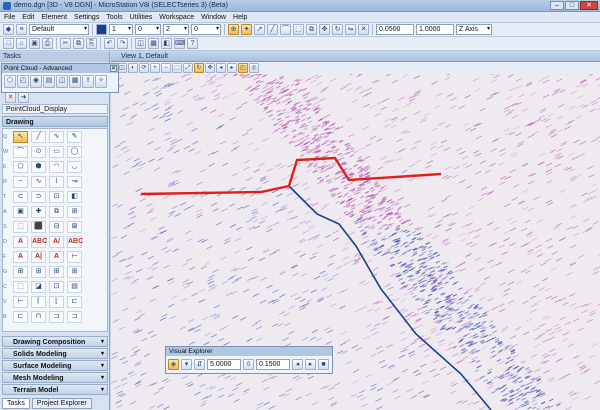 Image resolution: width=600 pixels, height=410 pixels. Describe the element at coordinates (199, 364) in the screenshot. I see `step-icon: ⇵` at that location.